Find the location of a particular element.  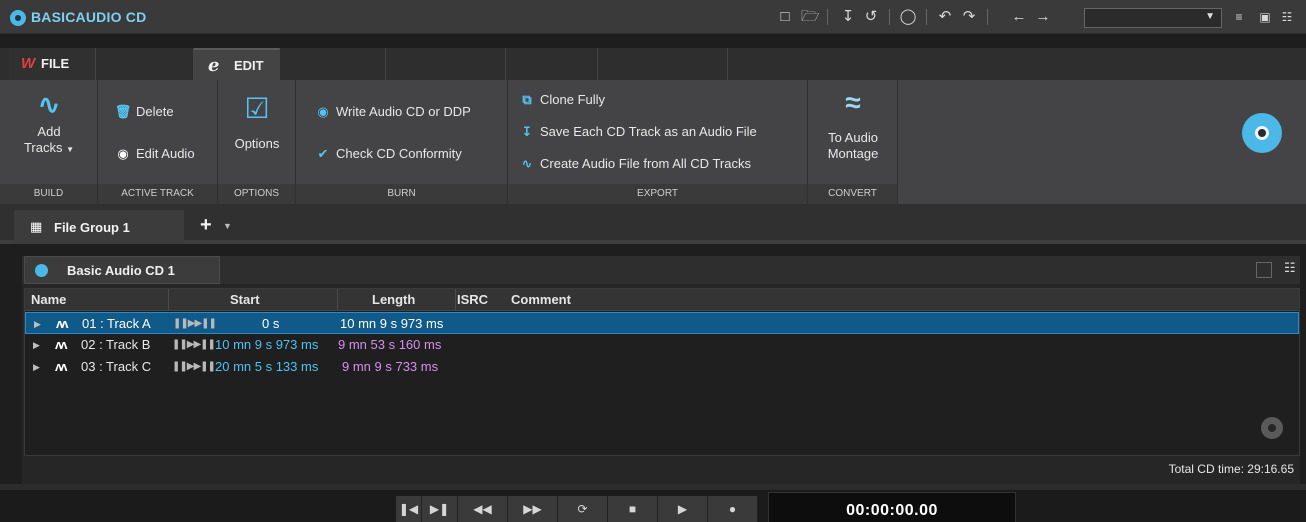

delete-button: 🗑 Delete is located at coordinates (144, 112).